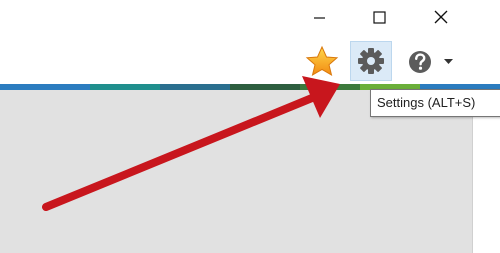 This screenshot has height=253, width=500. I want to click on minimize-icon, so click(319, 18).